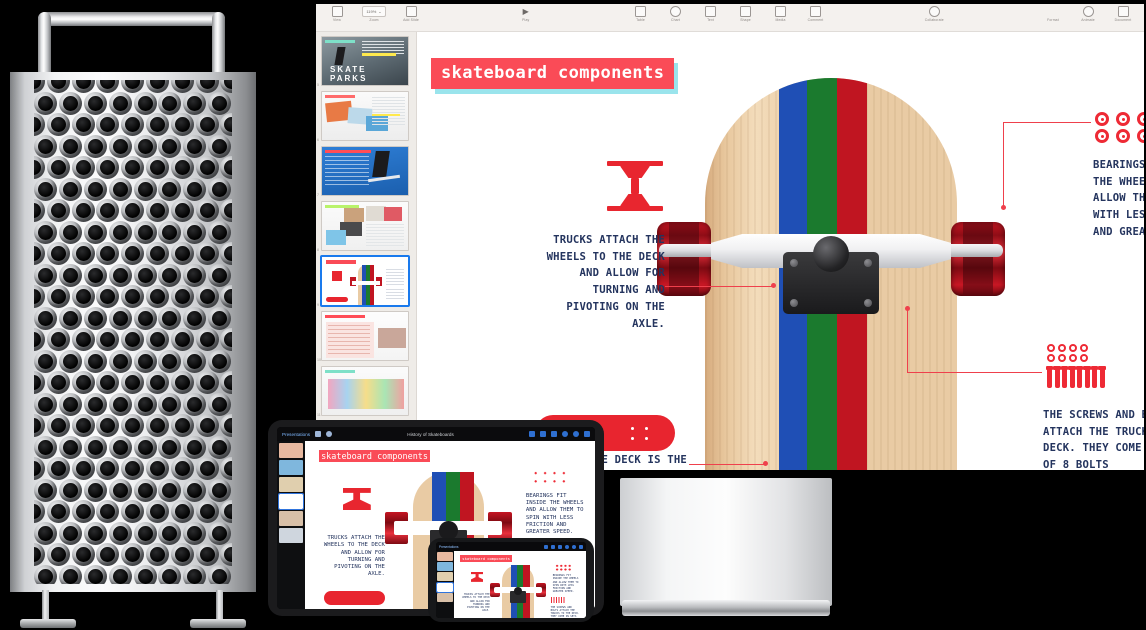 This screenshot has height=630, width=1146. Describe the element at coordinates (318, 434) in the screenshot. I see `ipad-view-icon` at that location.